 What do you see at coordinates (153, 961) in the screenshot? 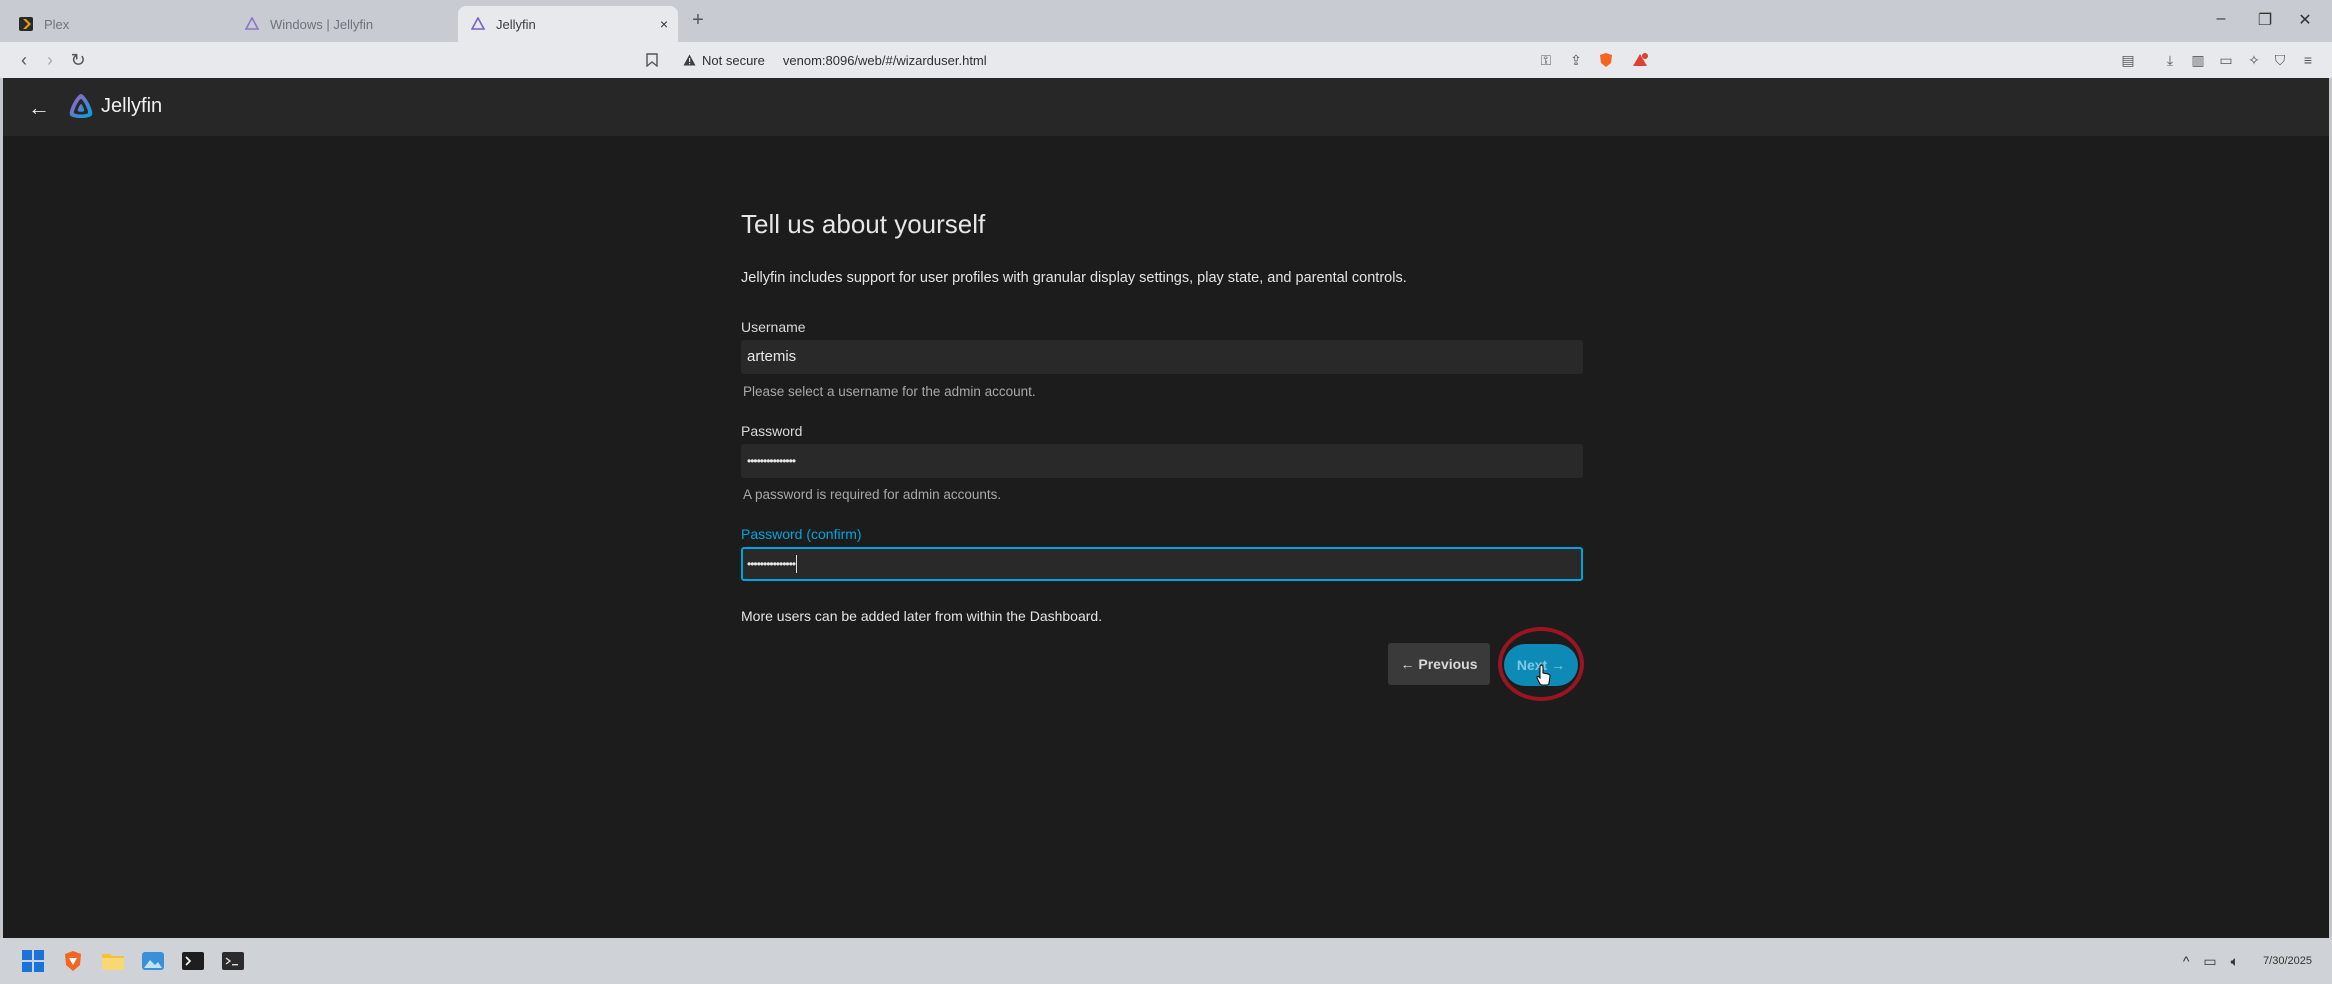
I see `photos-icon` at bounding box center [153, 961].